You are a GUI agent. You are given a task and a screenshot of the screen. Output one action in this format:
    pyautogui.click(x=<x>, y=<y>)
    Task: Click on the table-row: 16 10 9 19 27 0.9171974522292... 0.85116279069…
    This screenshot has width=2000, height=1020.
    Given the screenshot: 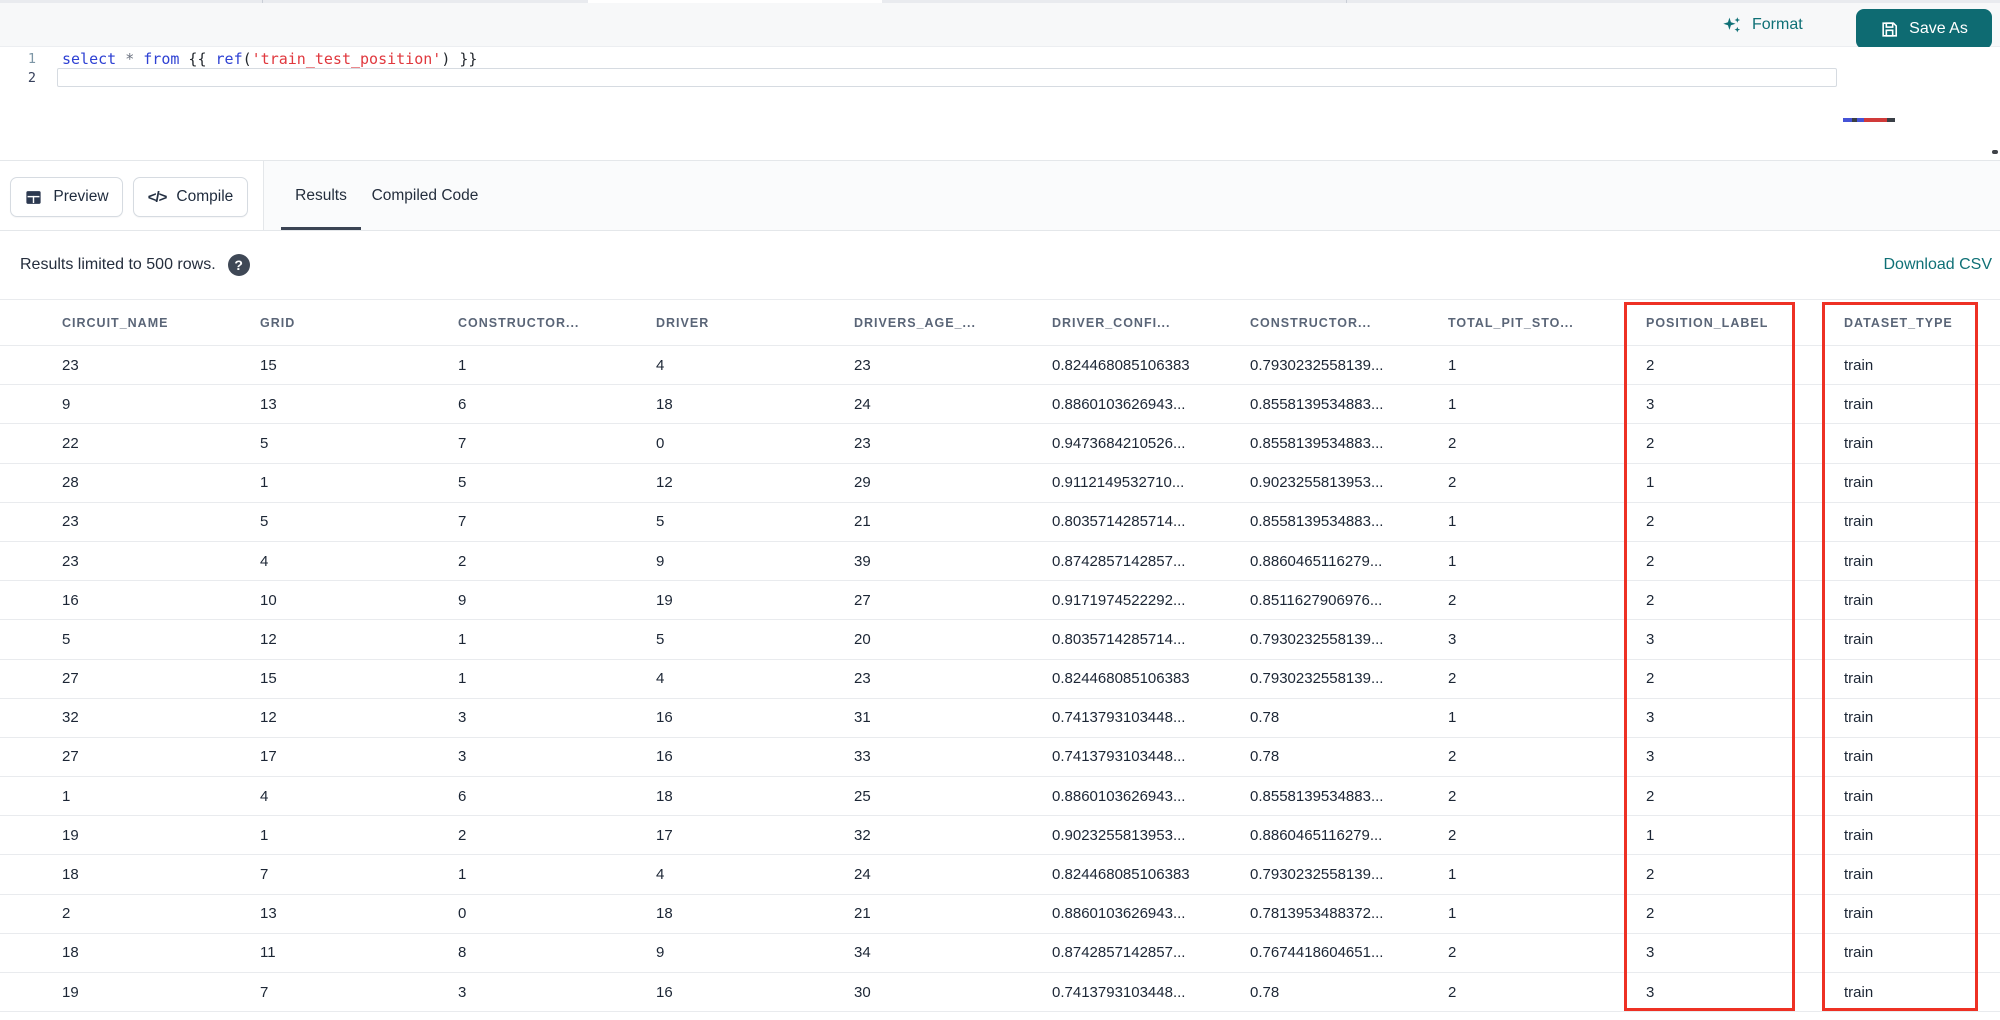 What is the action you would take?
    pyautogui.click(x=1000, y=601)
    